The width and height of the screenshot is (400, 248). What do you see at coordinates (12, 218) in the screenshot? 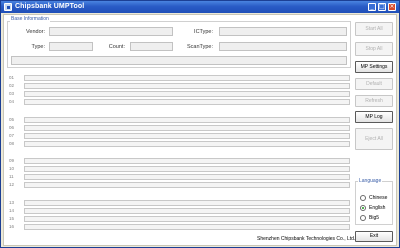
I see `port-number-label: 15` at bounding box center [12, 218].